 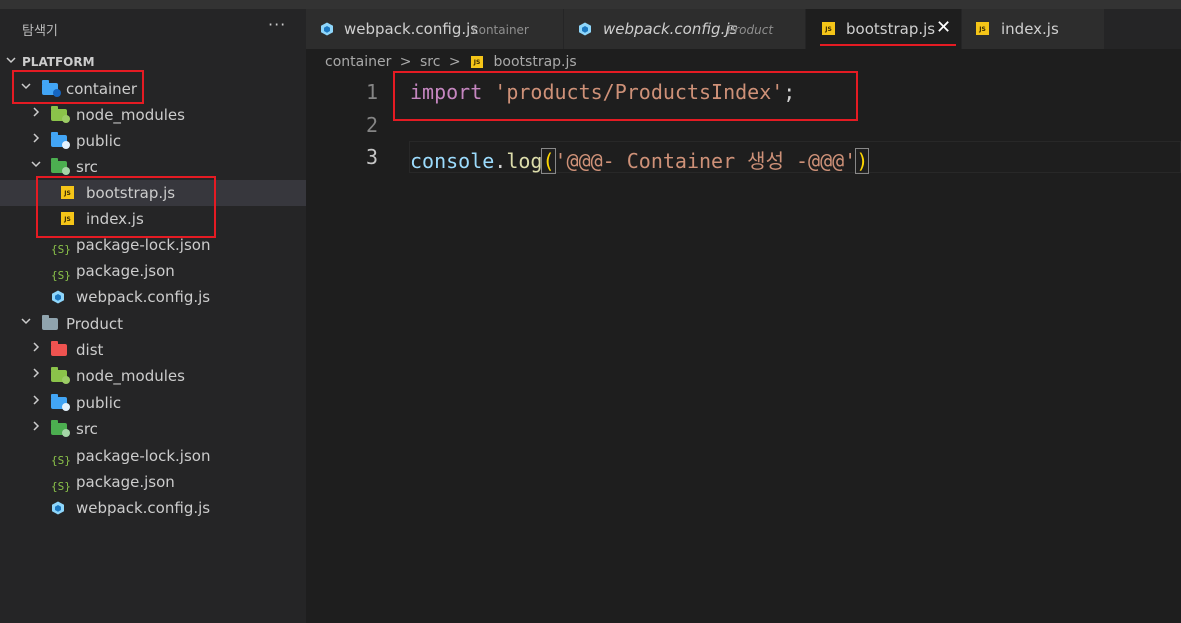 What do you see at coordinates (94, 324) in the screenshot?
I see `tree-item-label: Product` at bounding box center [94, 324].